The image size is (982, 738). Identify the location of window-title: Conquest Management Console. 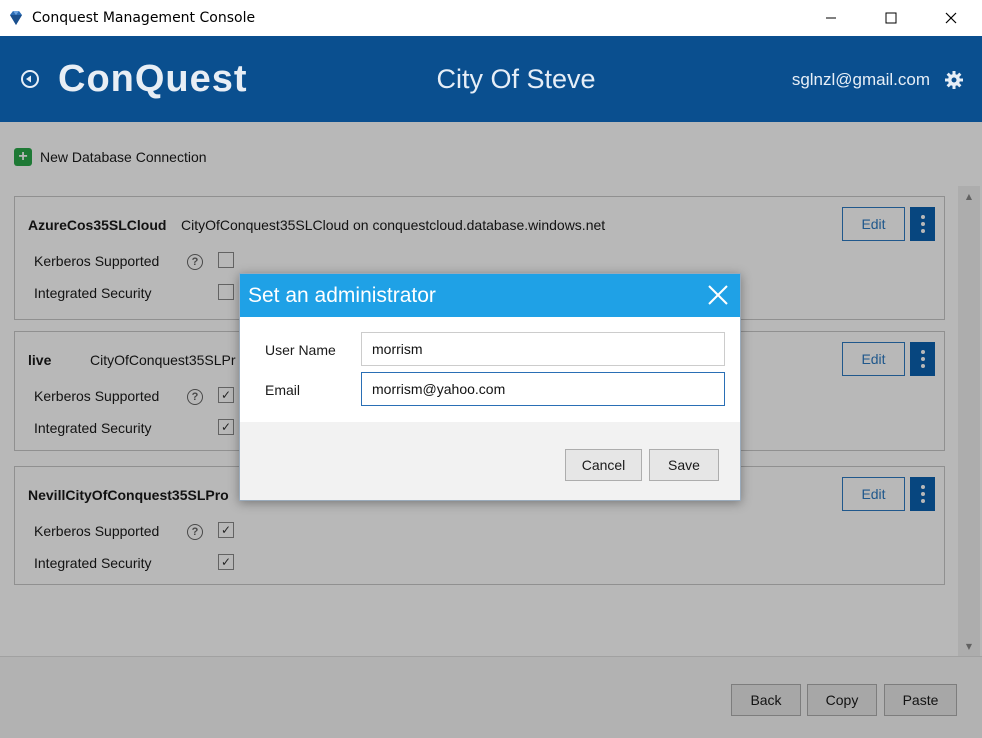
(144, 18).